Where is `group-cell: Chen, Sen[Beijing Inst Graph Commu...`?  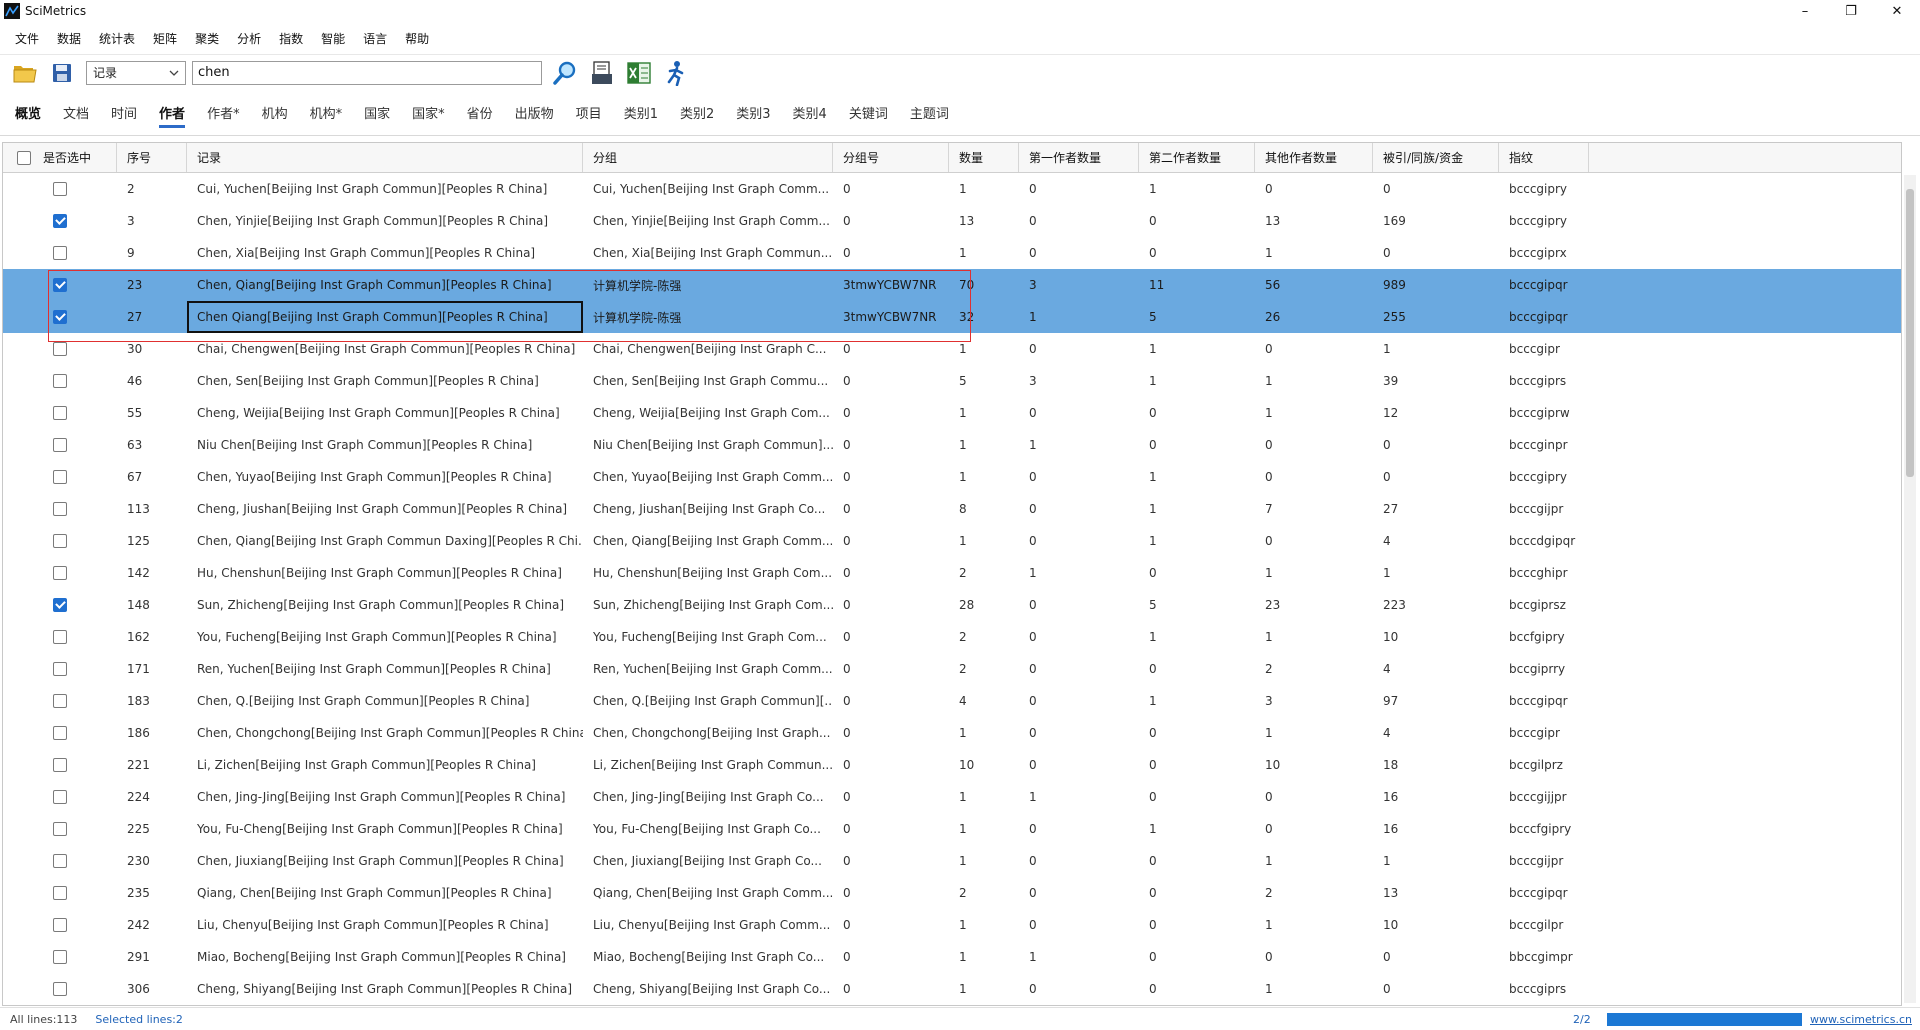 group-cell: Chen, Sen[Beijing Inst Graph Commu... is located at coordinates (708, 381).